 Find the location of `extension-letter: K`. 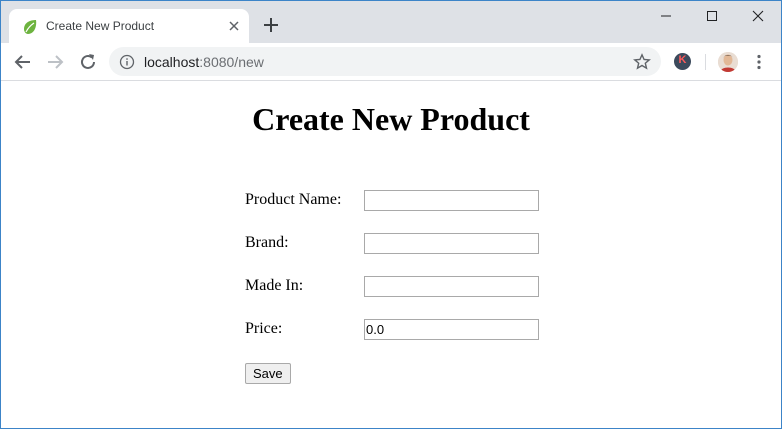

extension-letter: K is located at coordinates (682, 60).